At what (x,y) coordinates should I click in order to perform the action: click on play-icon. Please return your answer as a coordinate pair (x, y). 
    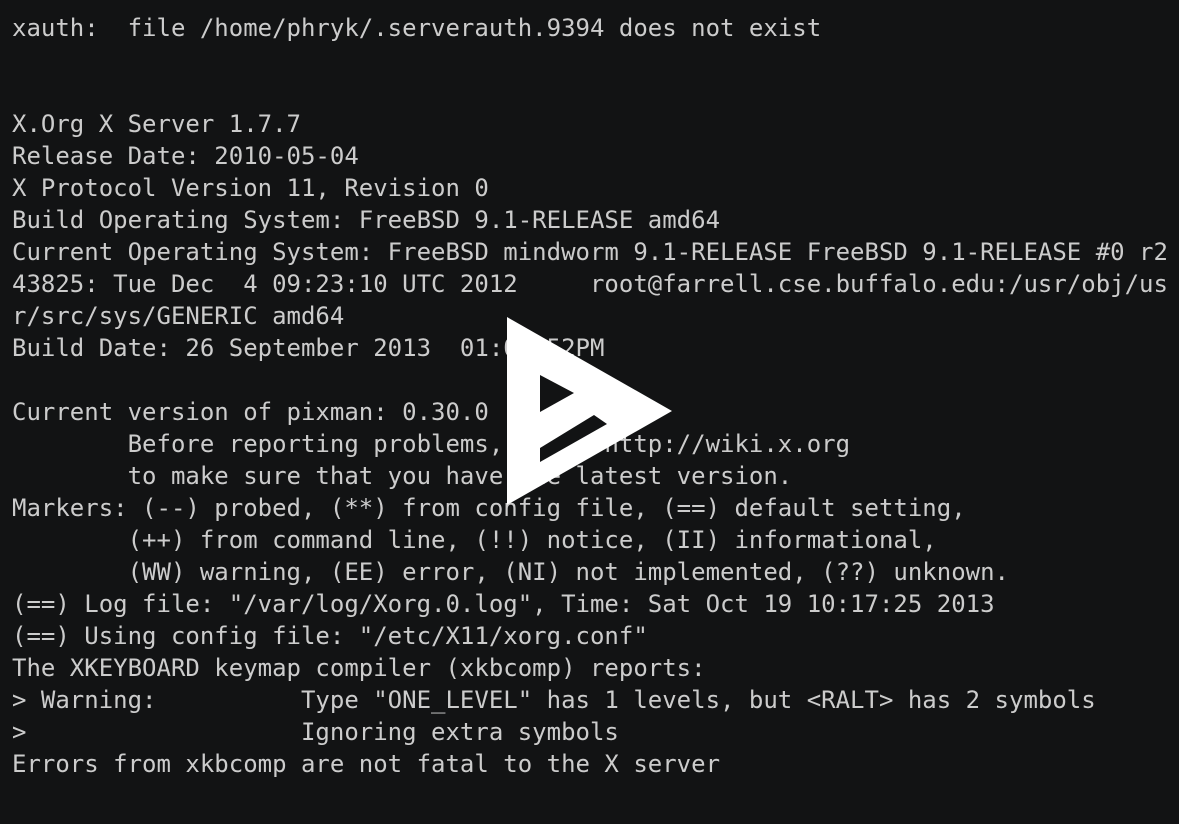
    Looking at the image, I should click on (589, 411).